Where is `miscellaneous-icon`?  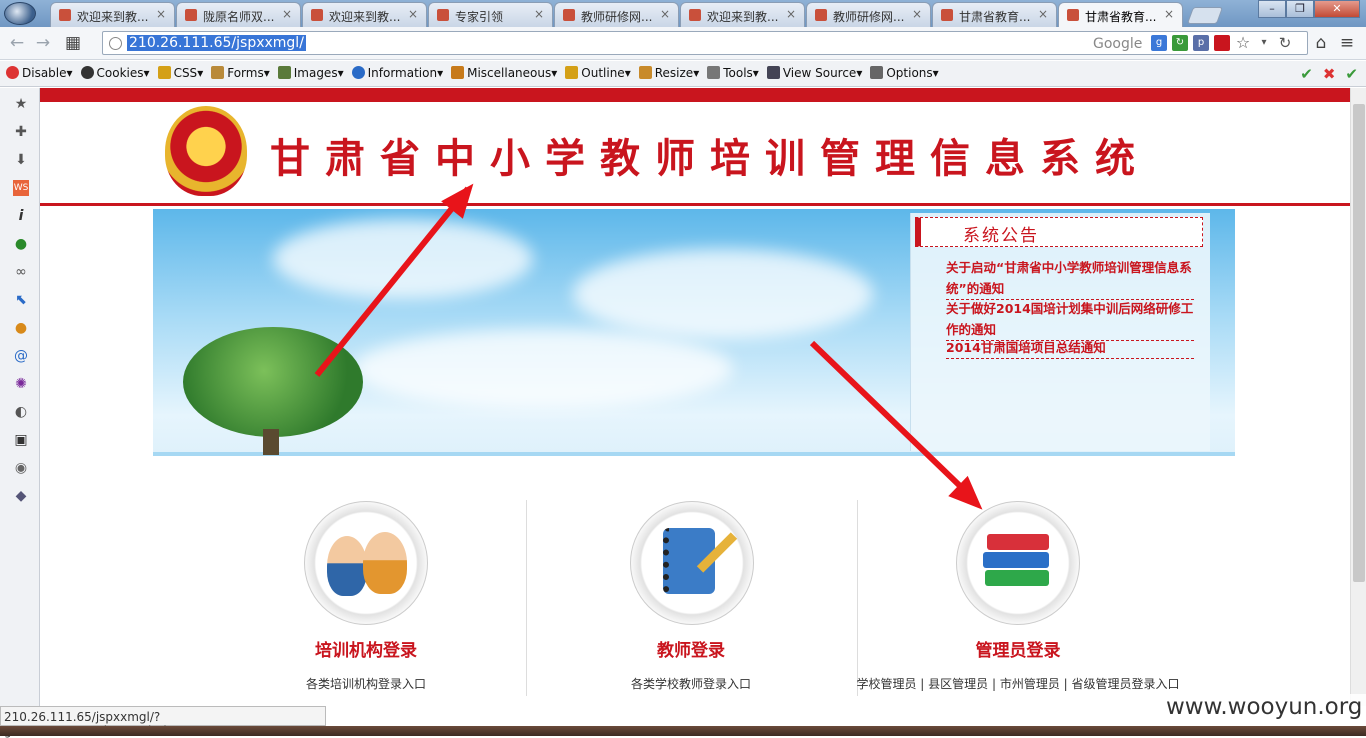 miscellaneous-icon is located at coordinates (458, 72).